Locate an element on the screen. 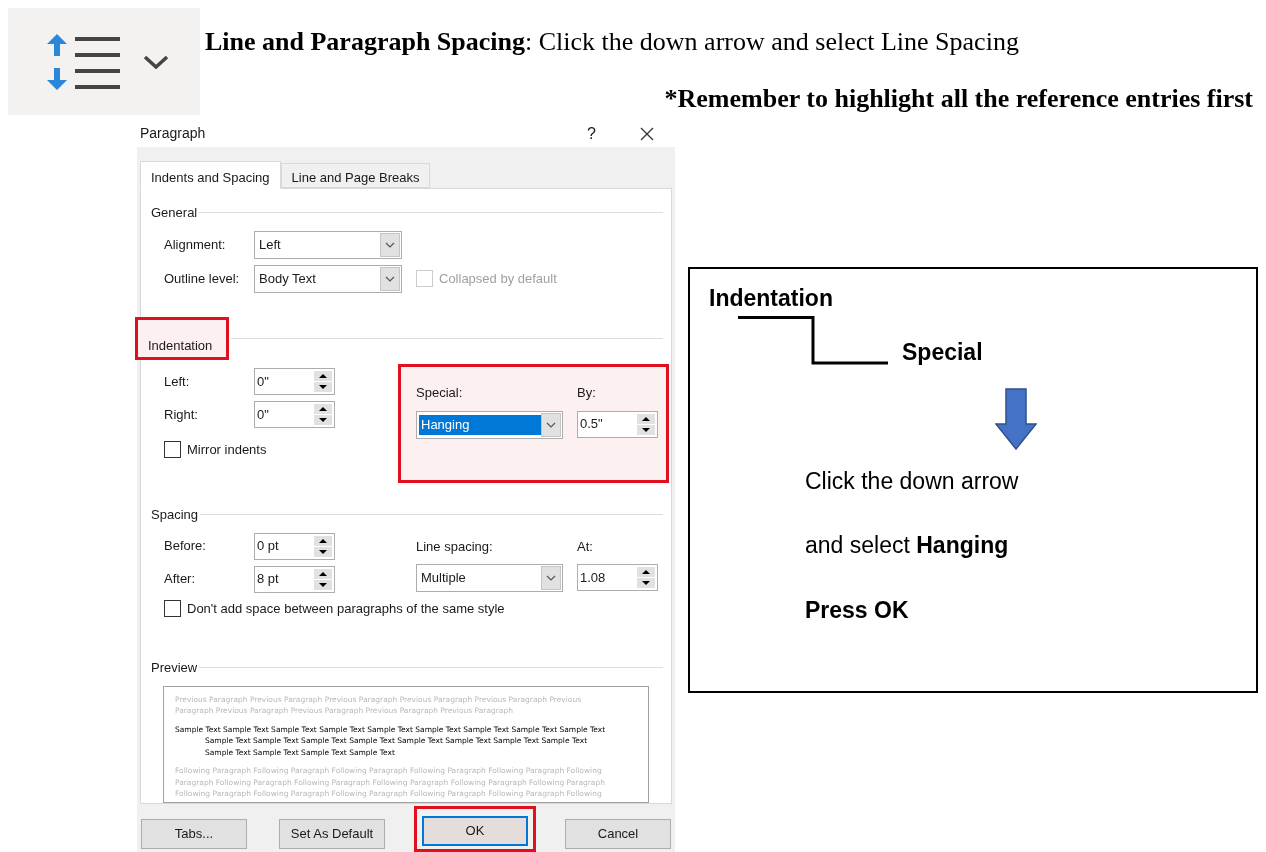  close-icon is located at coordinates (647, 133).